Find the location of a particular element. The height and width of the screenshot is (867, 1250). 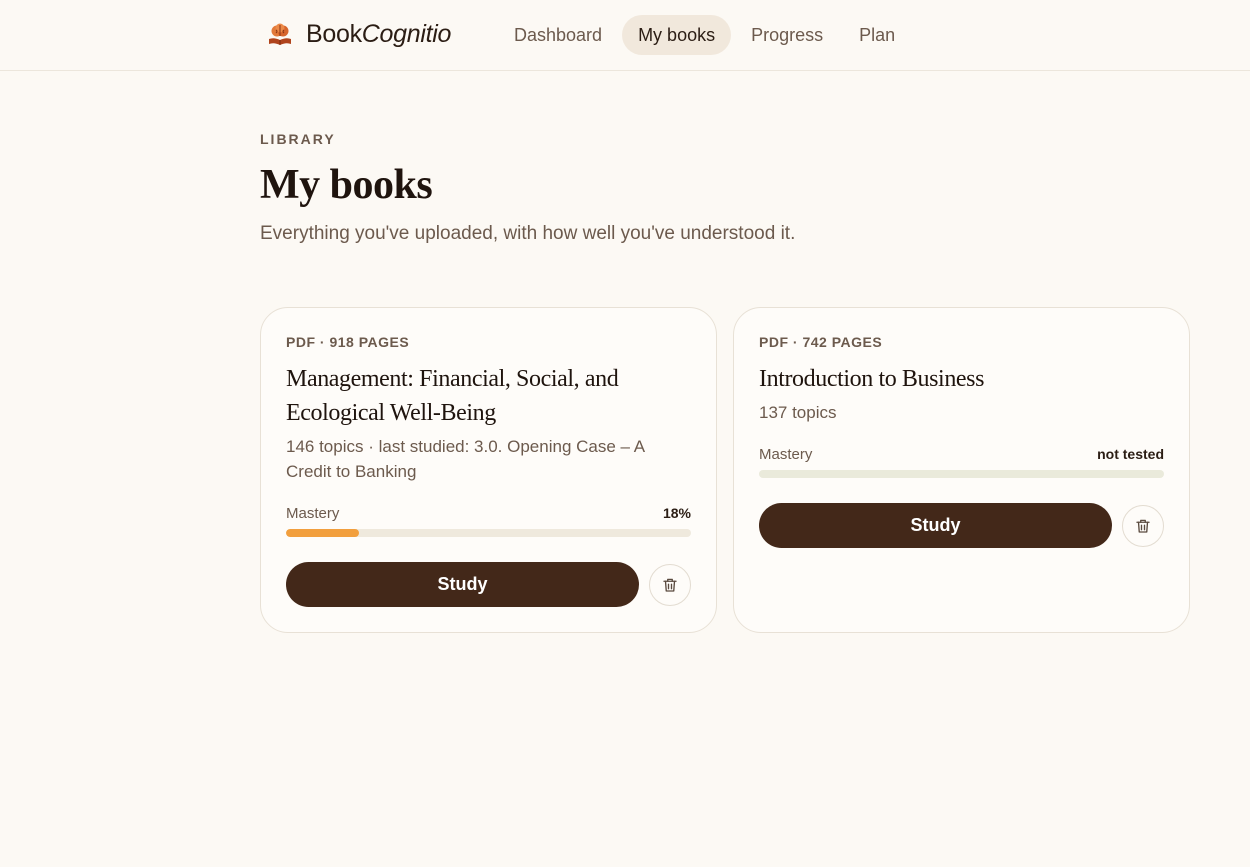

book-meta: PDF · 742 PAGES is located at coordinates (821, 342).